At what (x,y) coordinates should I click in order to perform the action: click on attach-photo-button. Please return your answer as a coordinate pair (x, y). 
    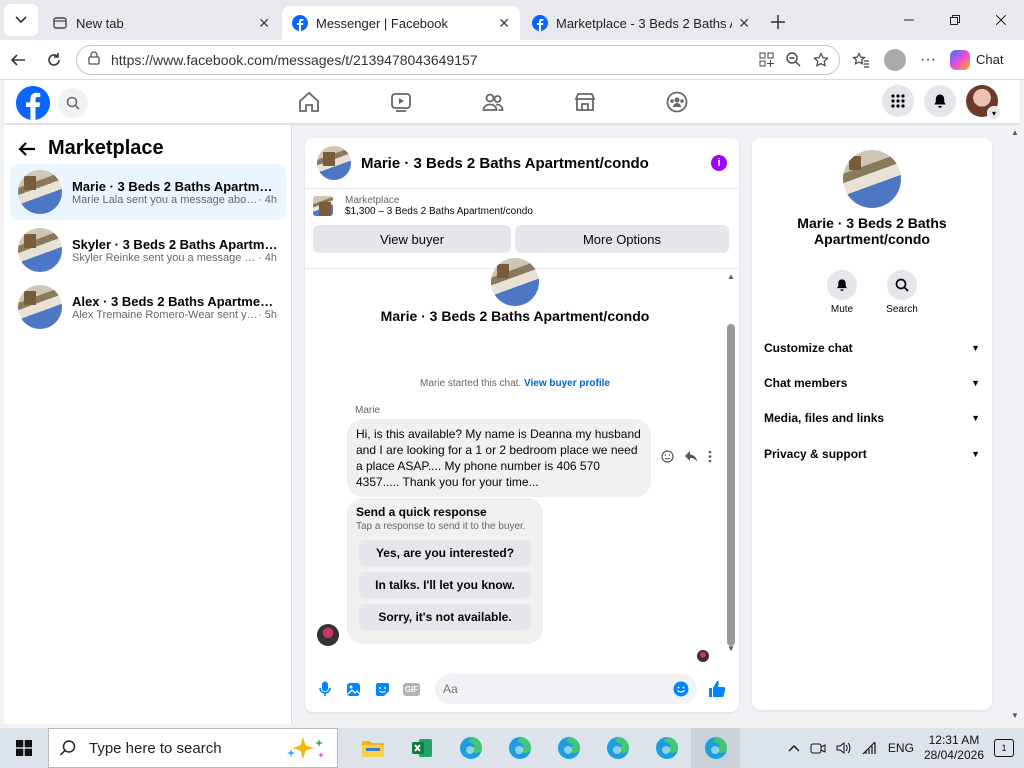
    Looking at the image, I should click on (353, 689).